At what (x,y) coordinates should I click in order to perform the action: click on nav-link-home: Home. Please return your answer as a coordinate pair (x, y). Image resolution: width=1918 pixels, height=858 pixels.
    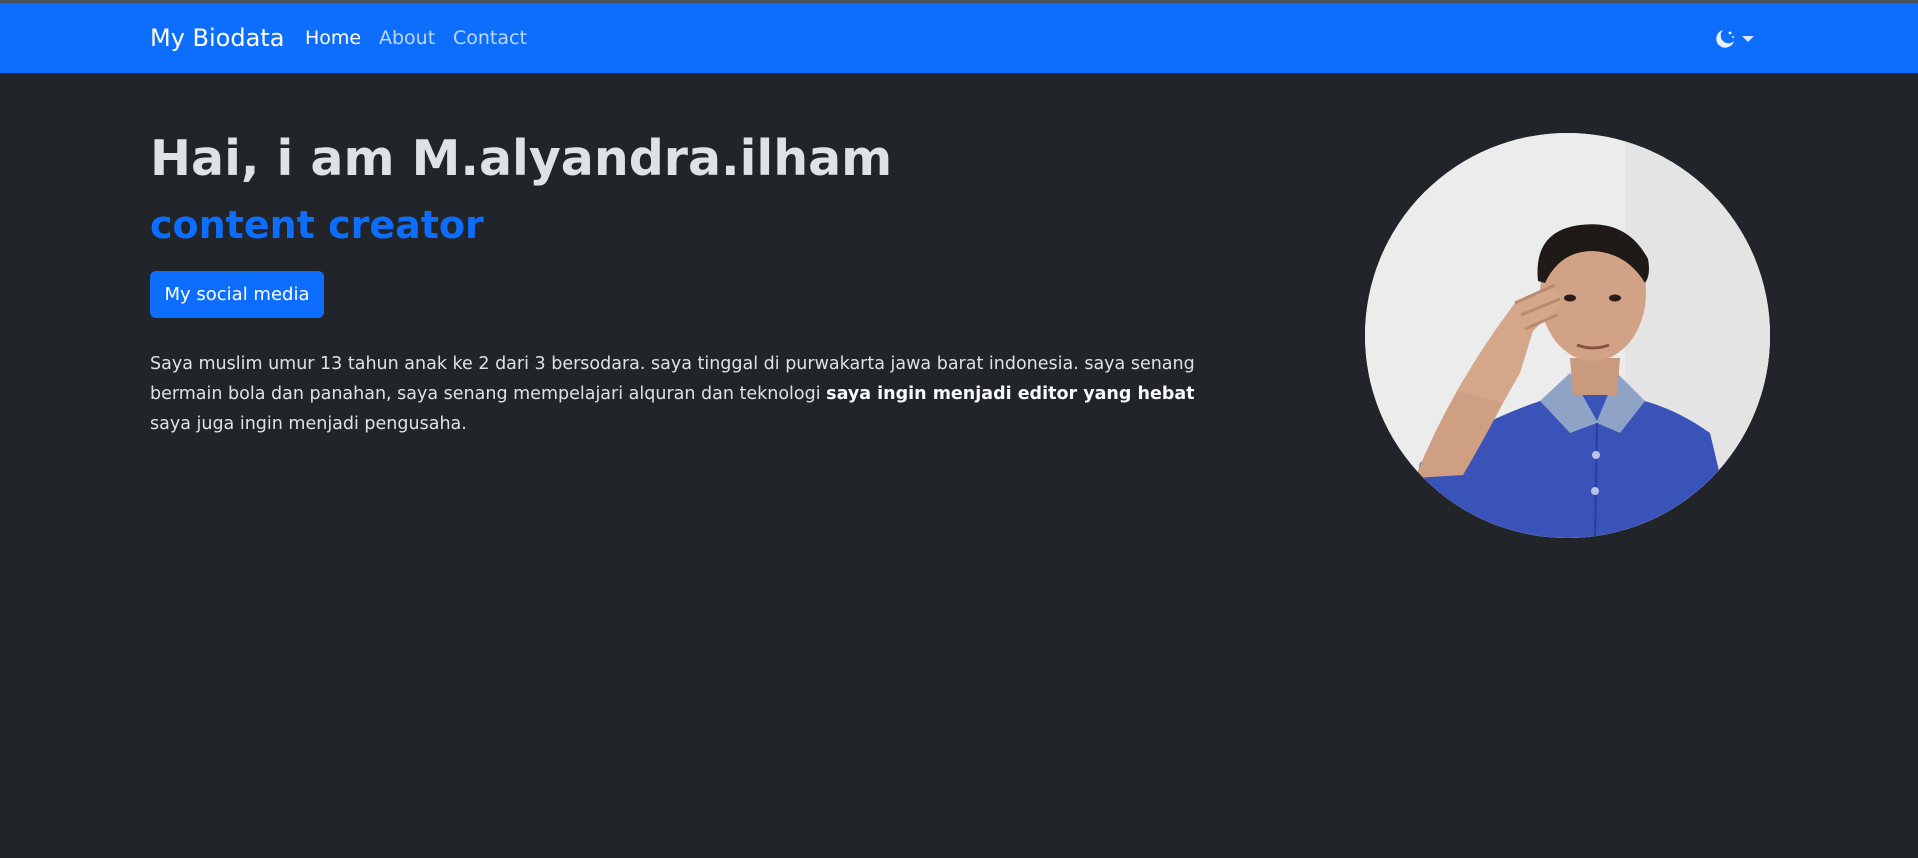
    Looking at the image, I should click on (333, 38).